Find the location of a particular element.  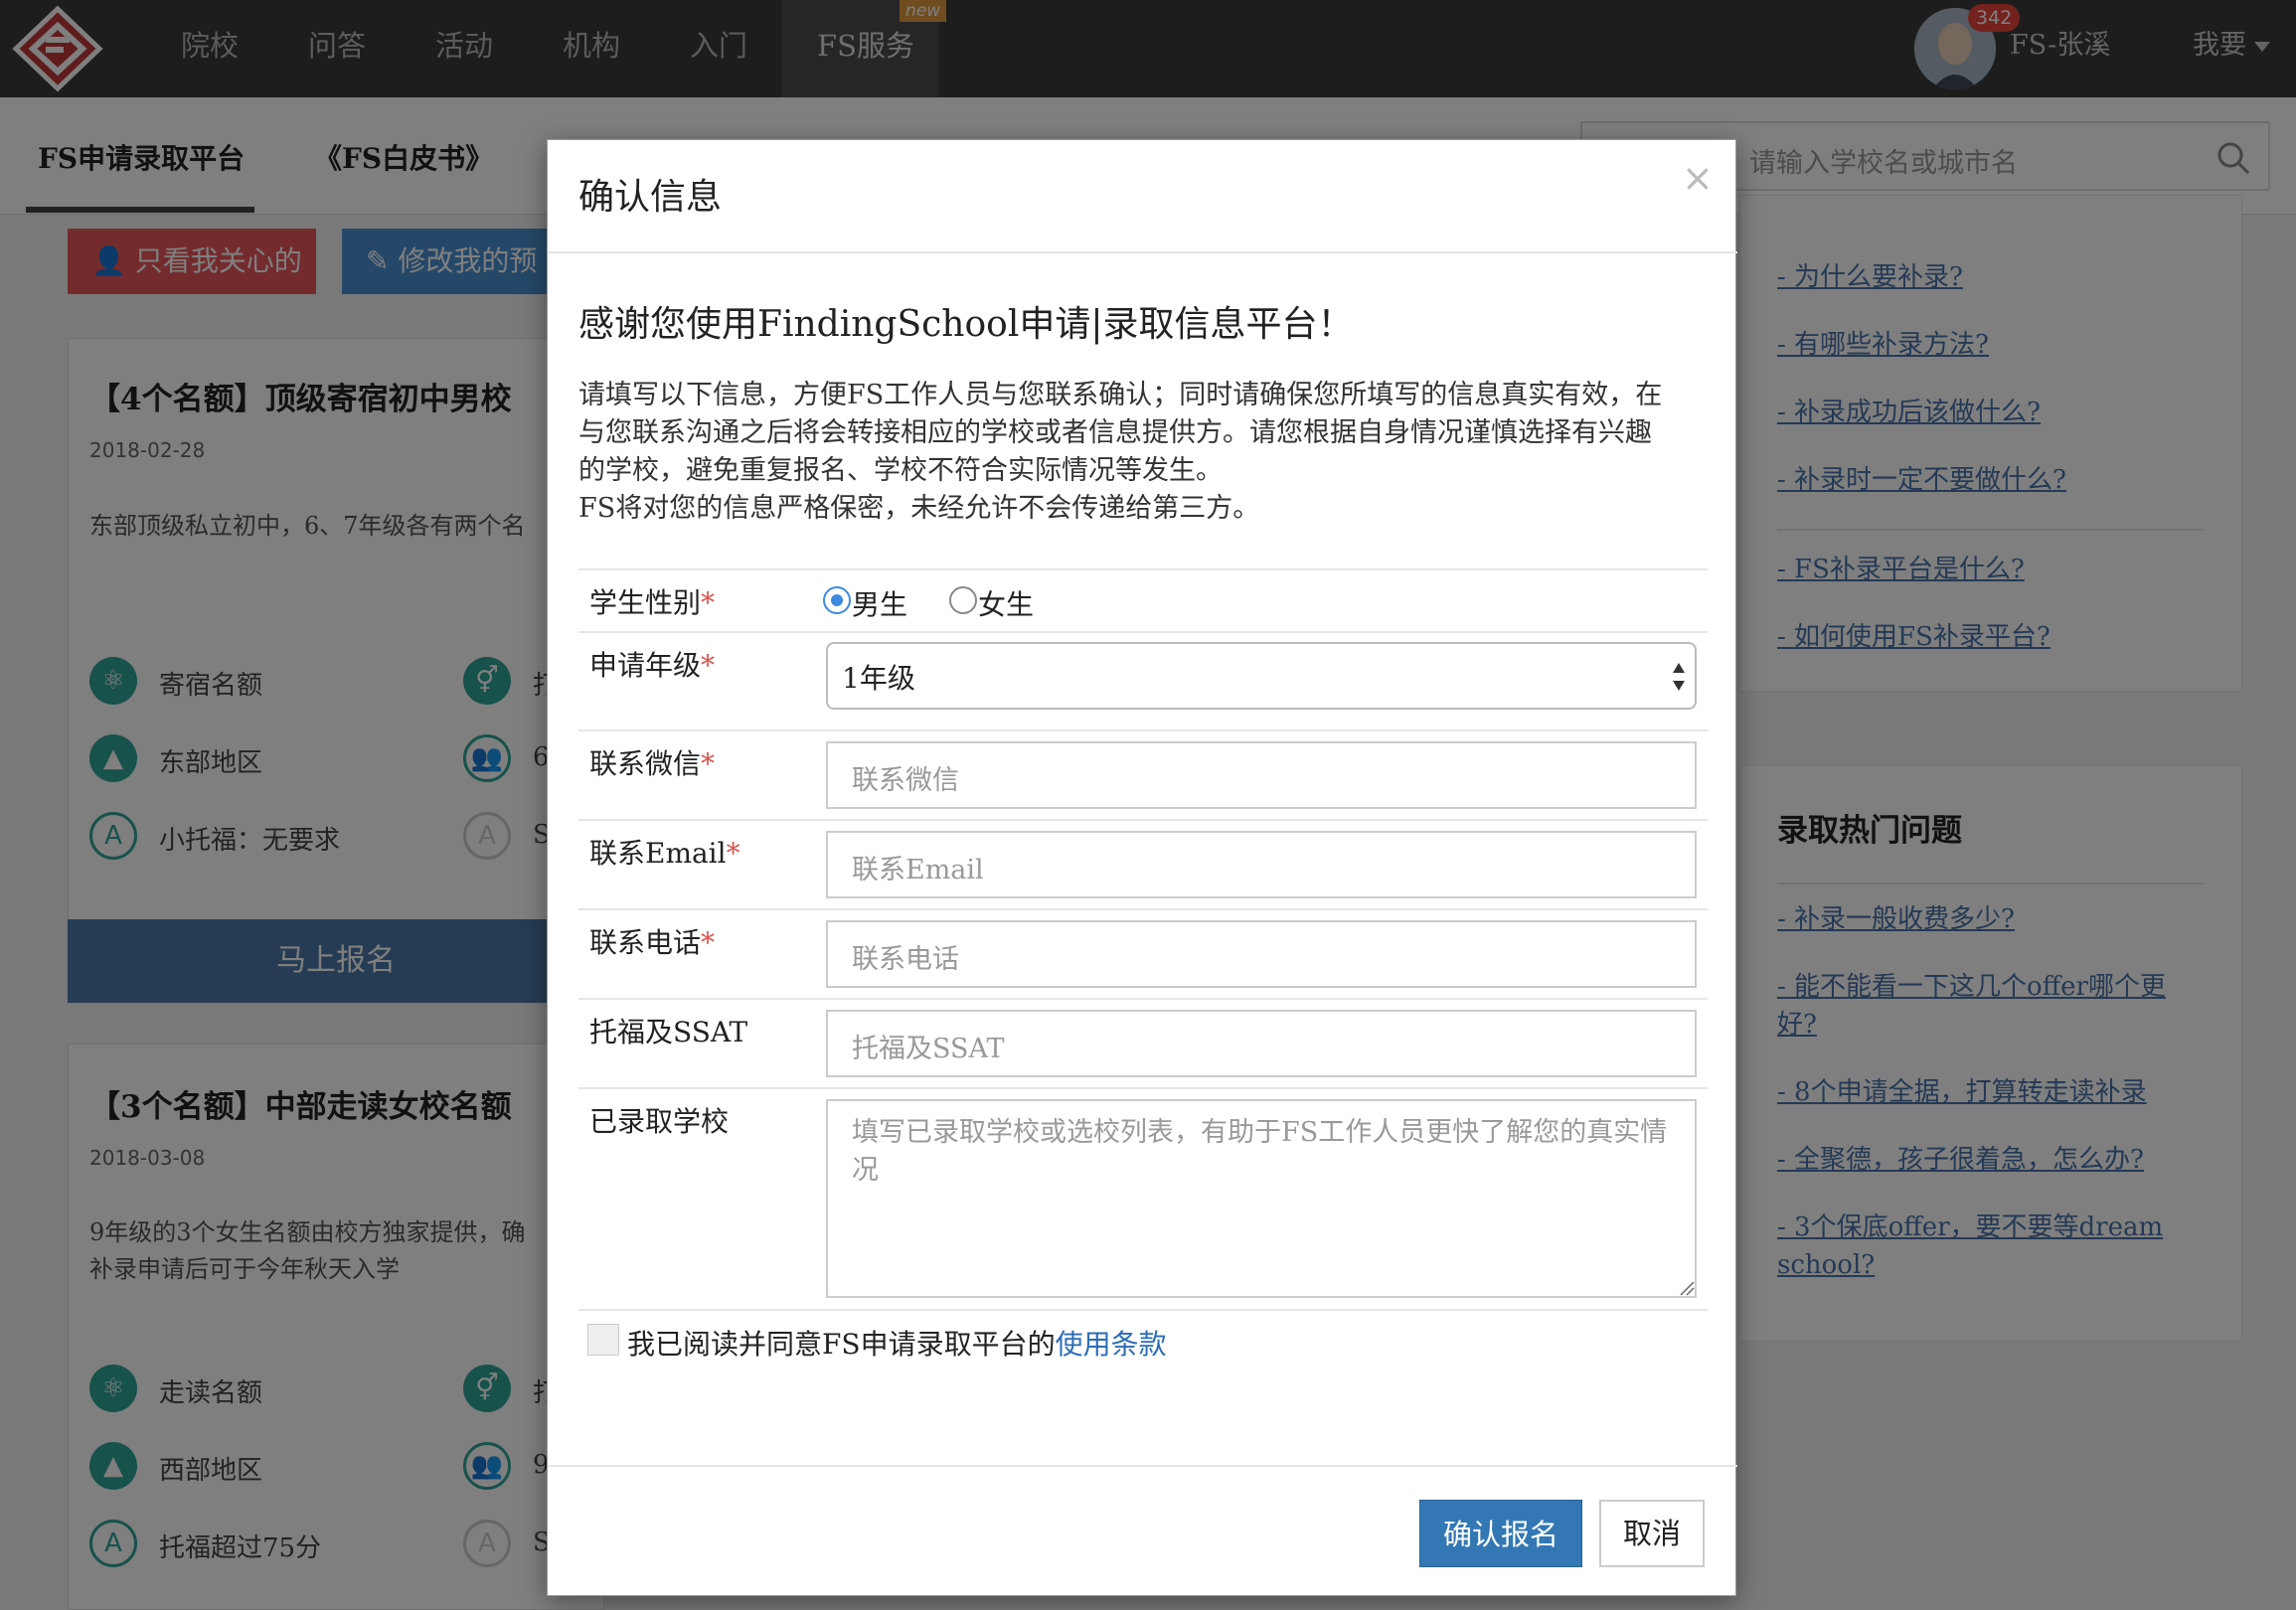

agree-terms-text: 我已阅读并同意FS申请录取平台的使用条款 is located at coordinates (897, 1343).